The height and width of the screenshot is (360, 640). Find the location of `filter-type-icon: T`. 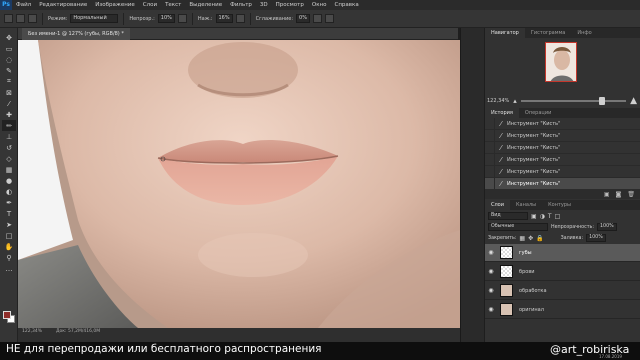

filter-type-icon: T is located at coordinates (550, 216).